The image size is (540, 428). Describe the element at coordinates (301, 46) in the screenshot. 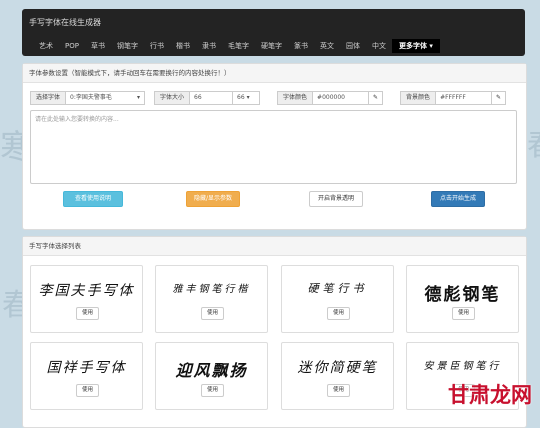

I see `nav-item-zhuanshu: 篆书` at that location.